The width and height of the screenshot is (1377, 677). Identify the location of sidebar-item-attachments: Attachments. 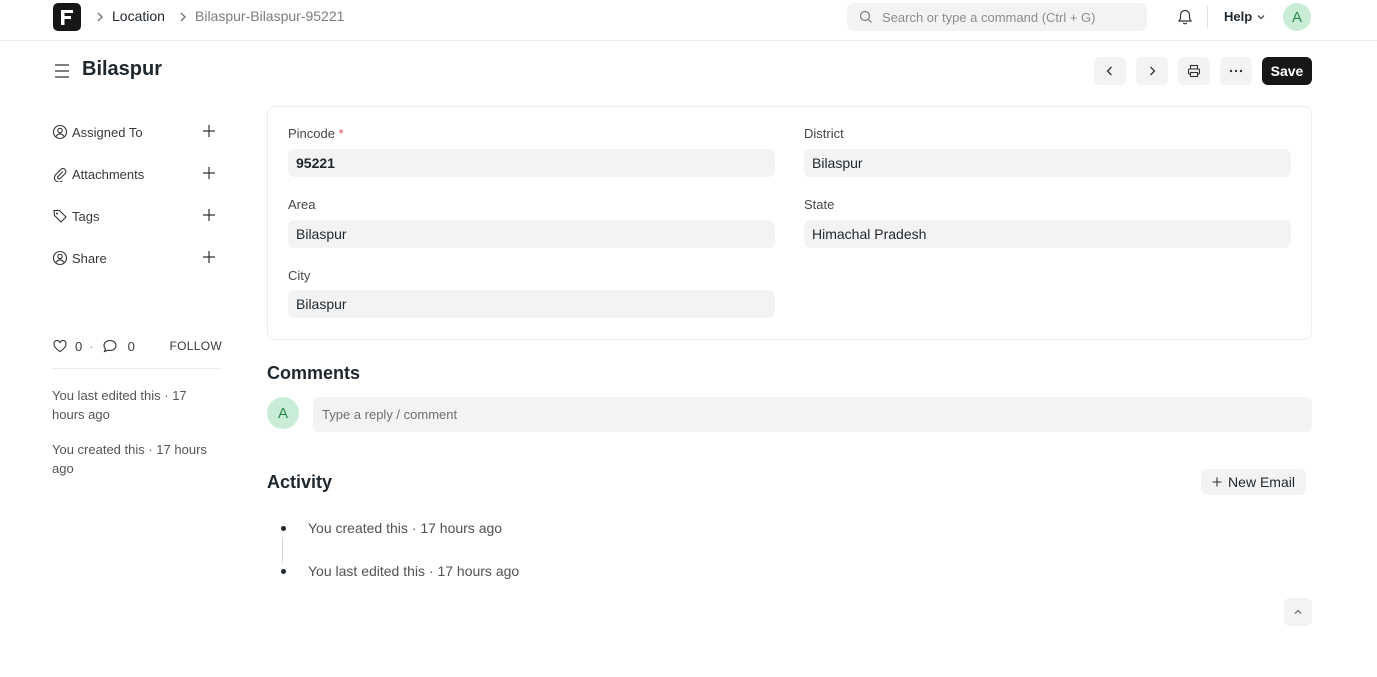
(137, 174).